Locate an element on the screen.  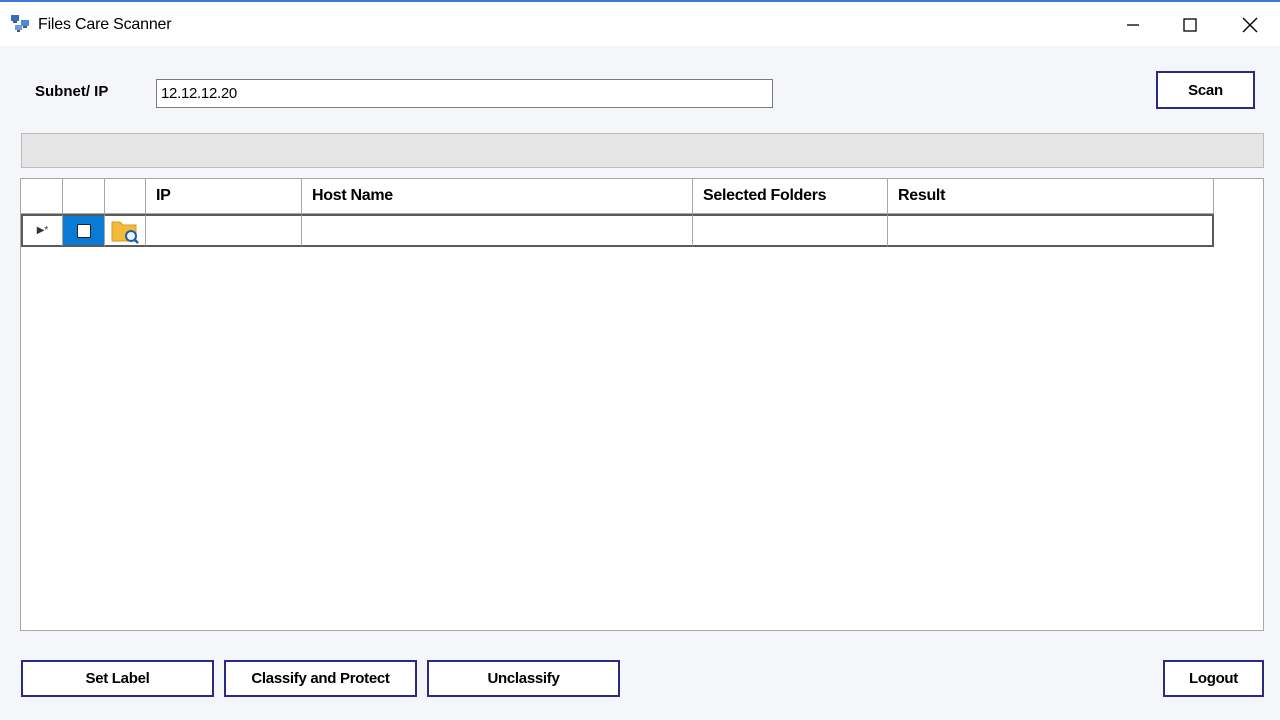
column-header-browse is located at coordinates (125, 196).